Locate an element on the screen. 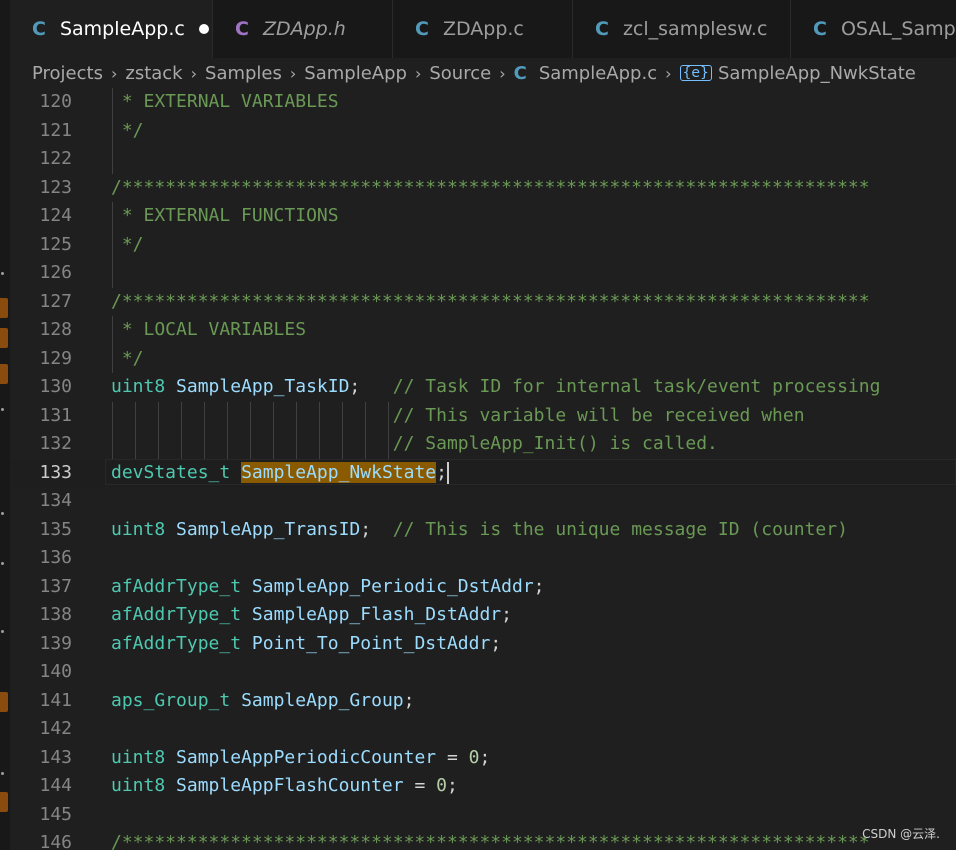 Image resolution: width=956 pixels, height=850 pixels. code-token: aps_Group_t is located at coordinates (171, 700).